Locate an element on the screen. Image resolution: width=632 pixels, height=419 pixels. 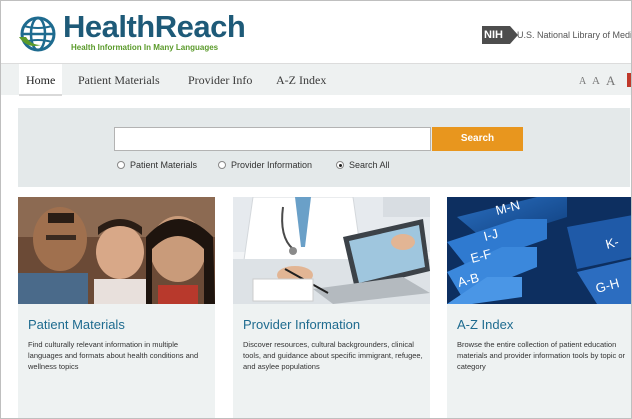
nav-item-home: Home is located at coordinates (41, 80).